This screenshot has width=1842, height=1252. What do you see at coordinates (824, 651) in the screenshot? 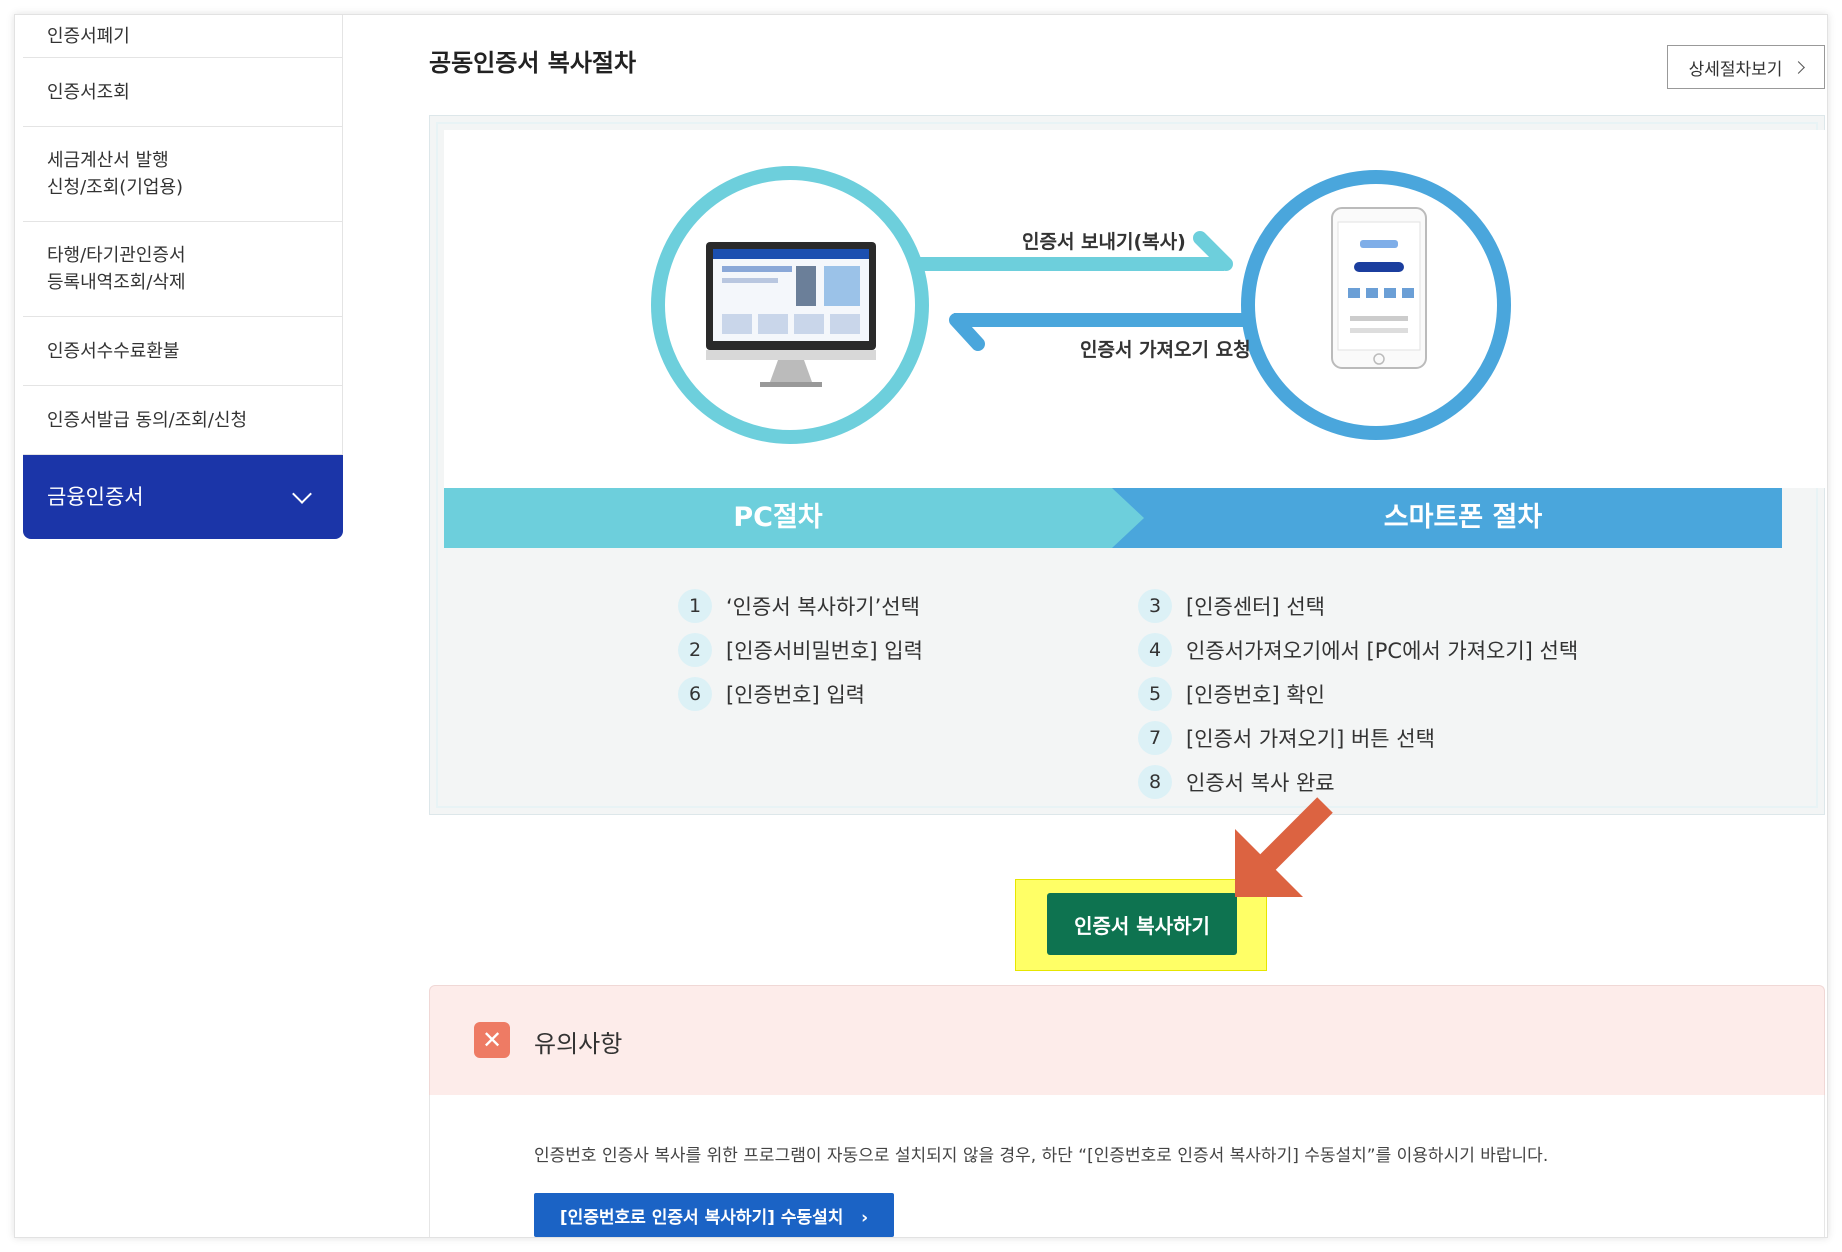
I see `step-text: [인증서비밀번호] 입력` at bounding box center [824, 651].